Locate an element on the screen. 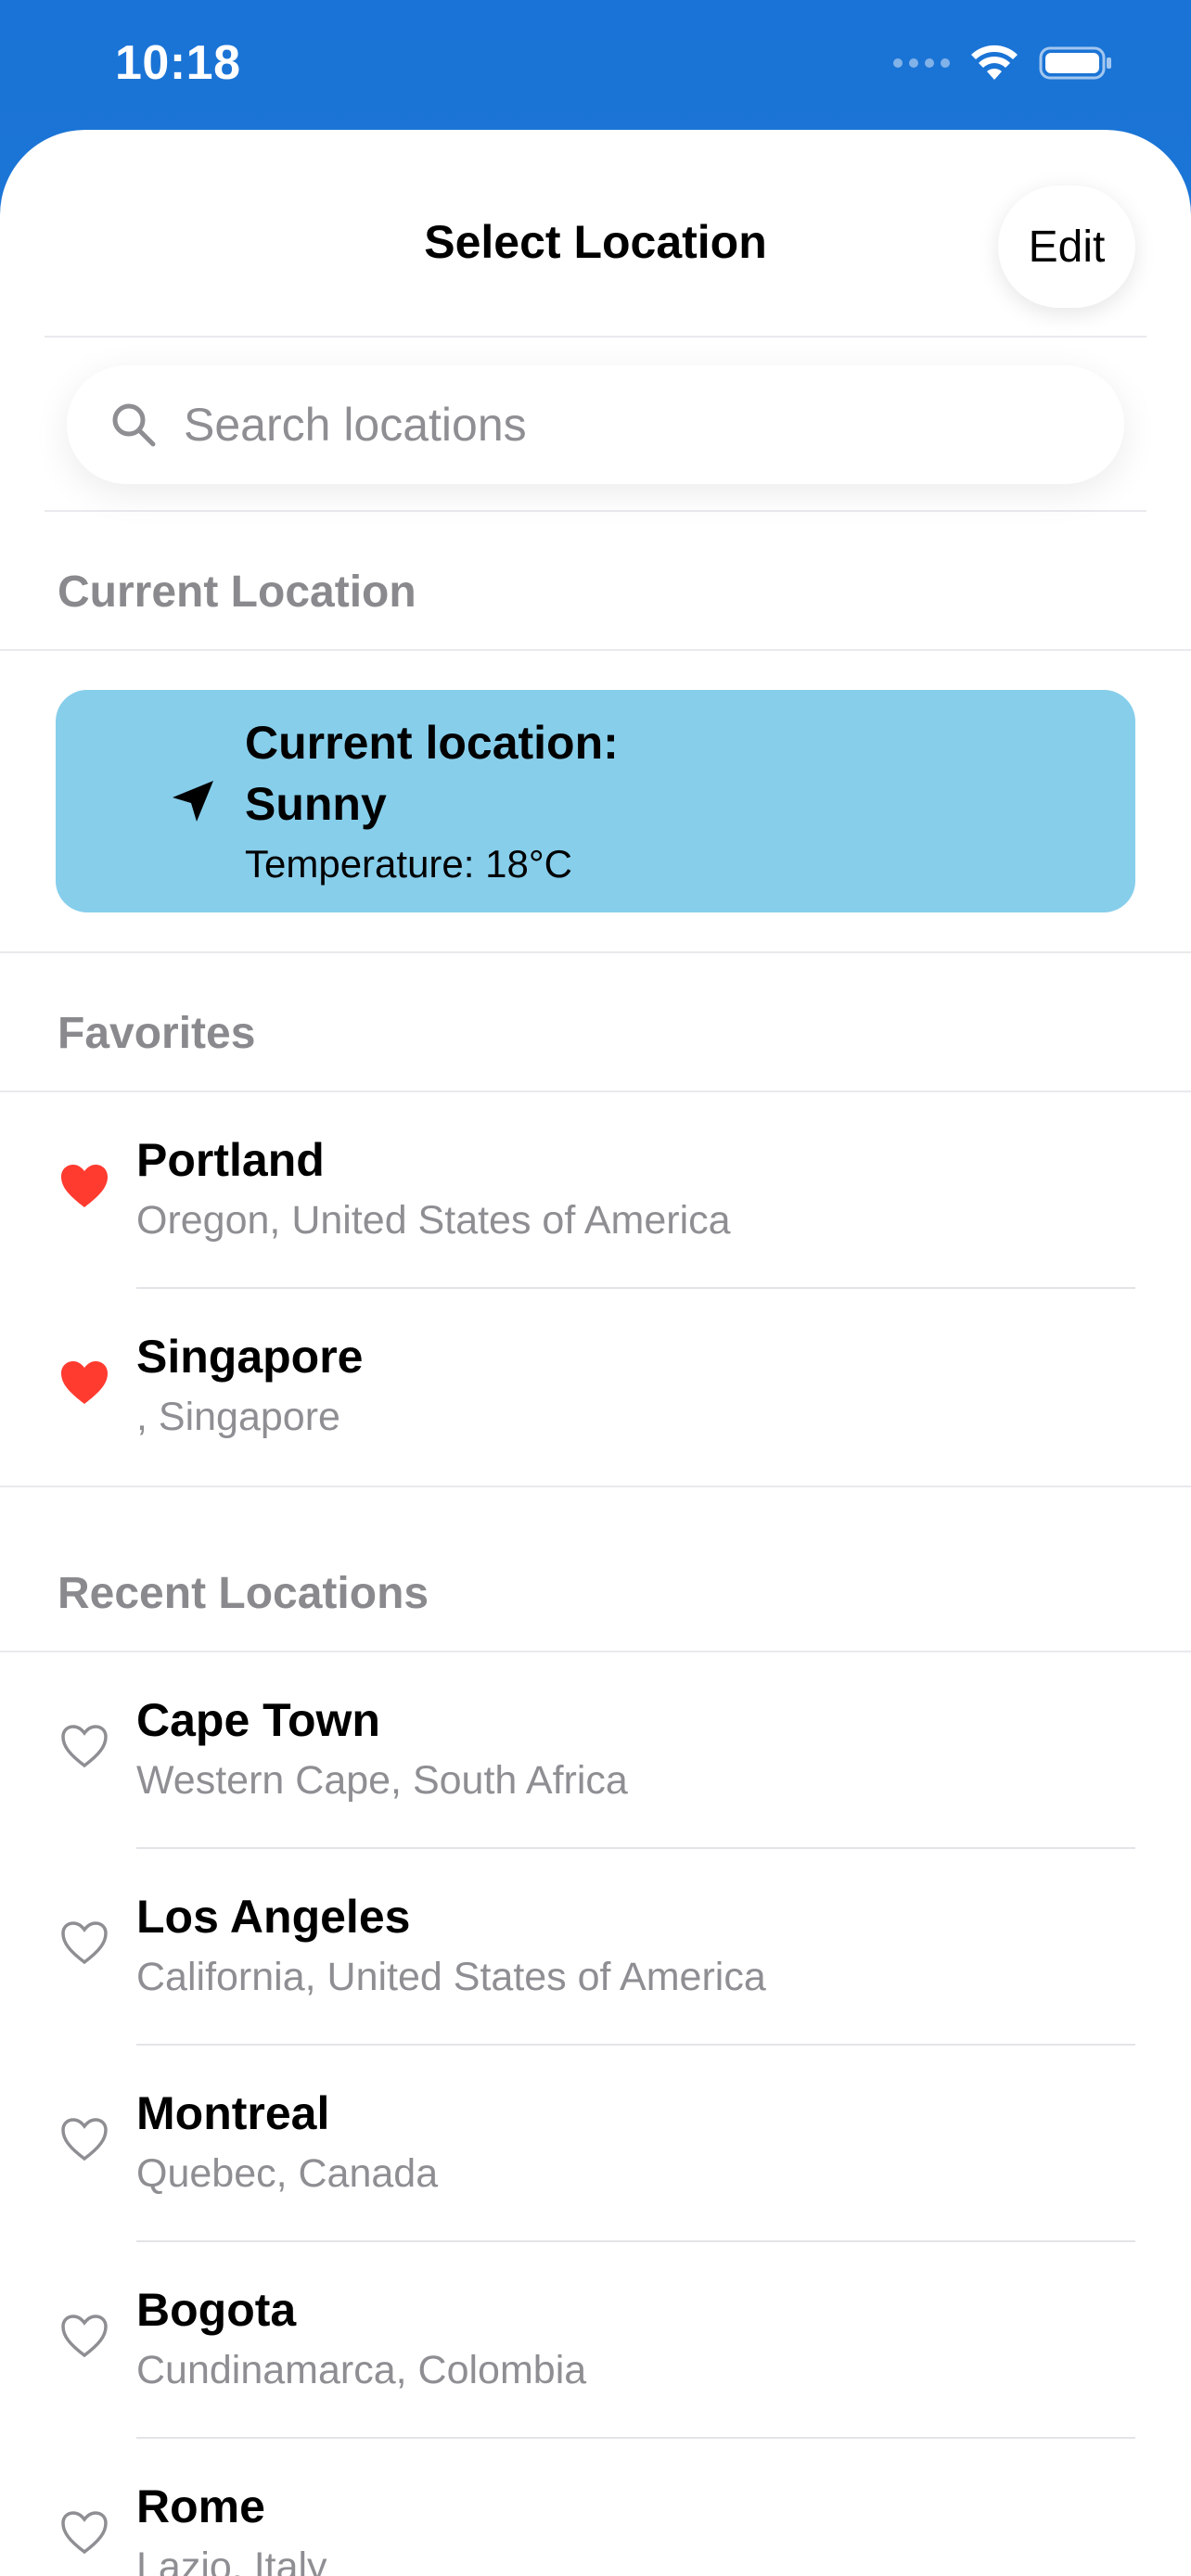  list-item-bogota: Bogota Cundinamarca, Colombia is located at coordinates (595, 2340).